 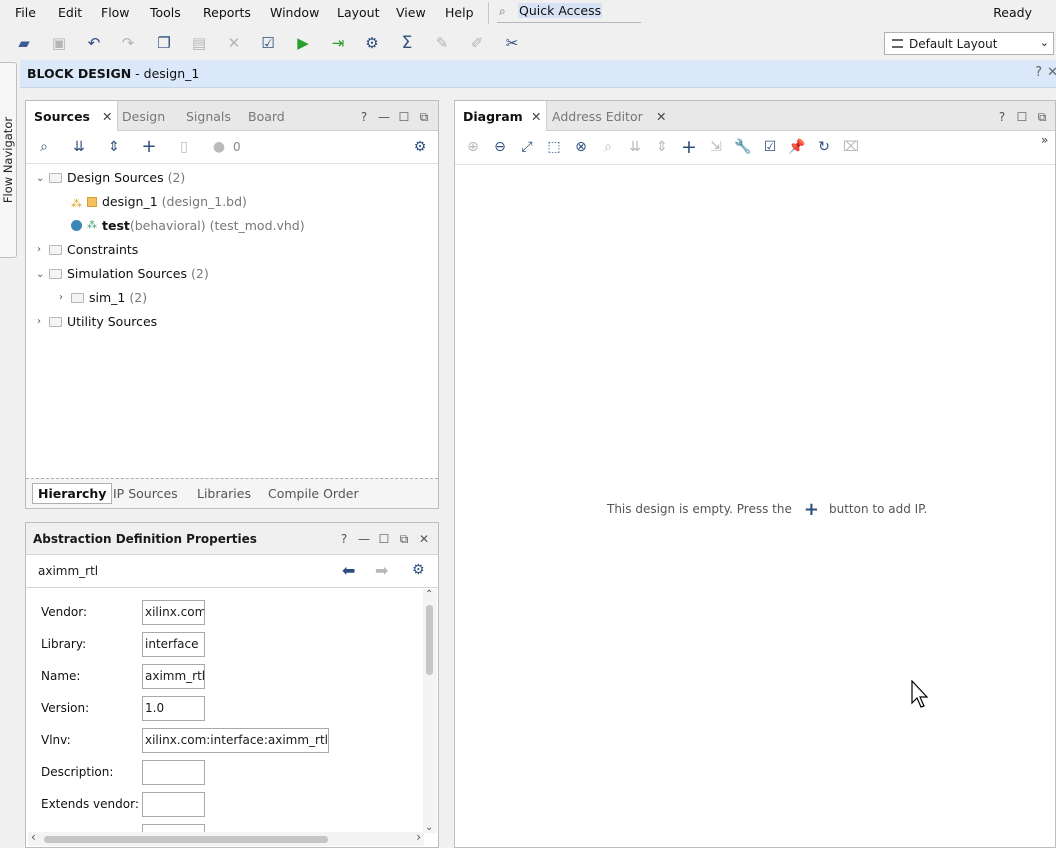 What do you see at coordinates (797, 147) in the screenshot?
I see `pin-icon: 📌` at bounding box center [797, 147].